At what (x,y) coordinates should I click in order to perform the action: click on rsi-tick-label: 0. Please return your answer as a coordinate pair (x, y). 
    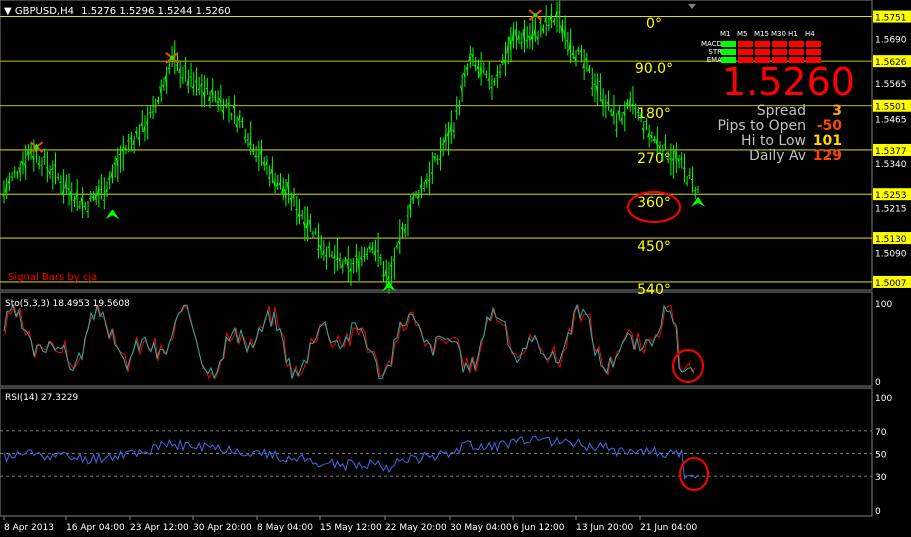
    Looking at the image, I should click on (878, 512).